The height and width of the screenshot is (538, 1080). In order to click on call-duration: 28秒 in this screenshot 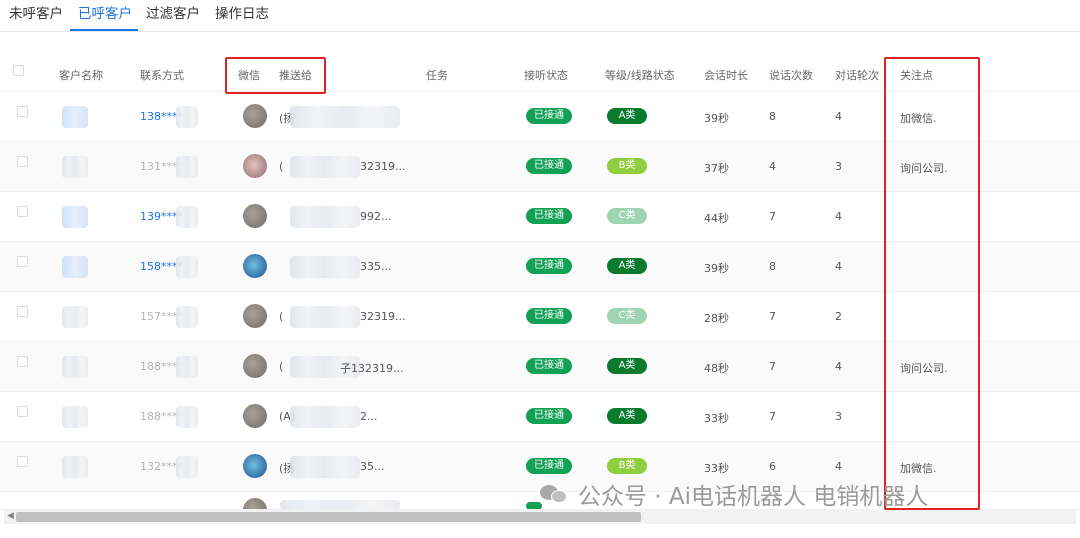, I will do `click(716, 318)`.